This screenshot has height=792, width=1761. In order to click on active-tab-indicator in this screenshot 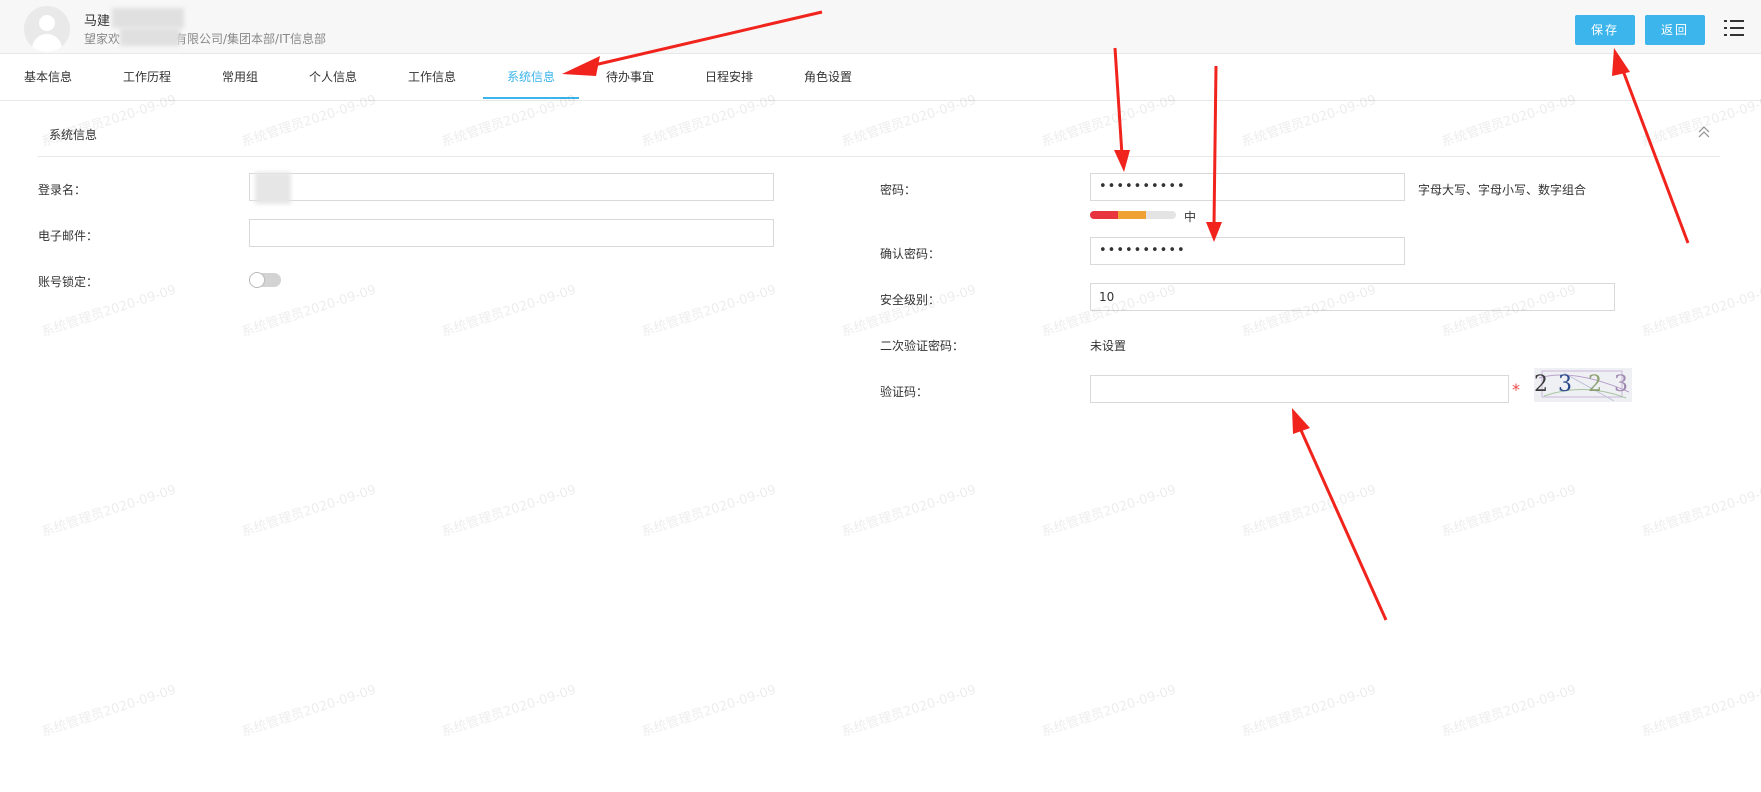, I will do `click(531, 98)`.